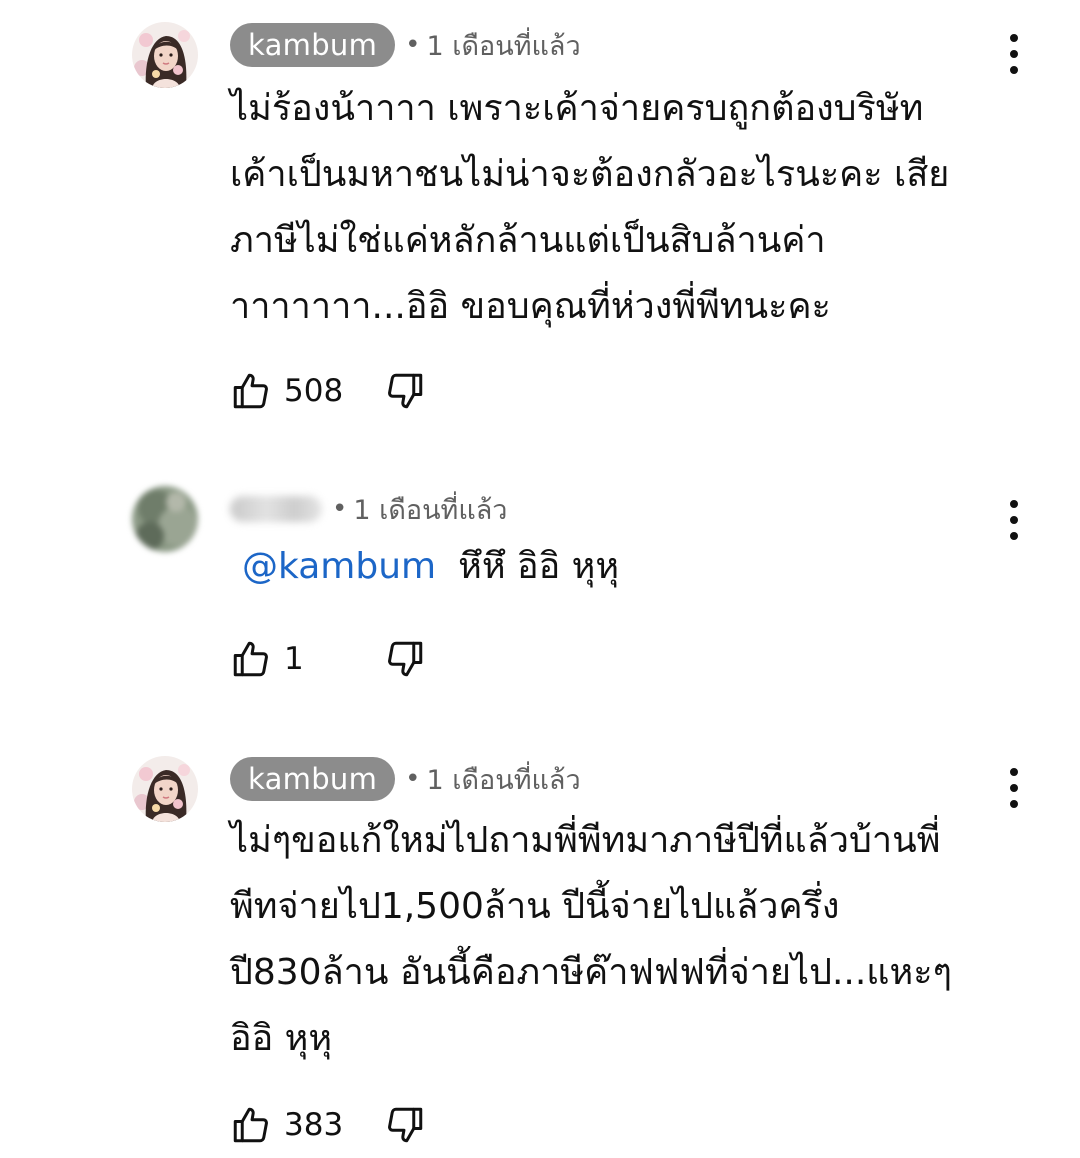 Image resolution: width=1080 pixels, height=1158 pixels. What do you see at coordinates (539, 566) in the screenshot?
I see `reply-text: หึหึ อิอิ หุหุ` at bounding box center [539, 566].